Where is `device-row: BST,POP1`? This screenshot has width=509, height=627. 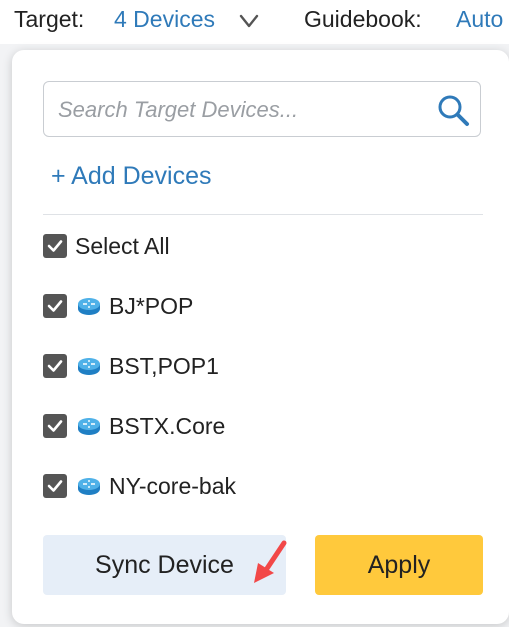 device-row: BST,POP1 is located at coordinates (131, 366).